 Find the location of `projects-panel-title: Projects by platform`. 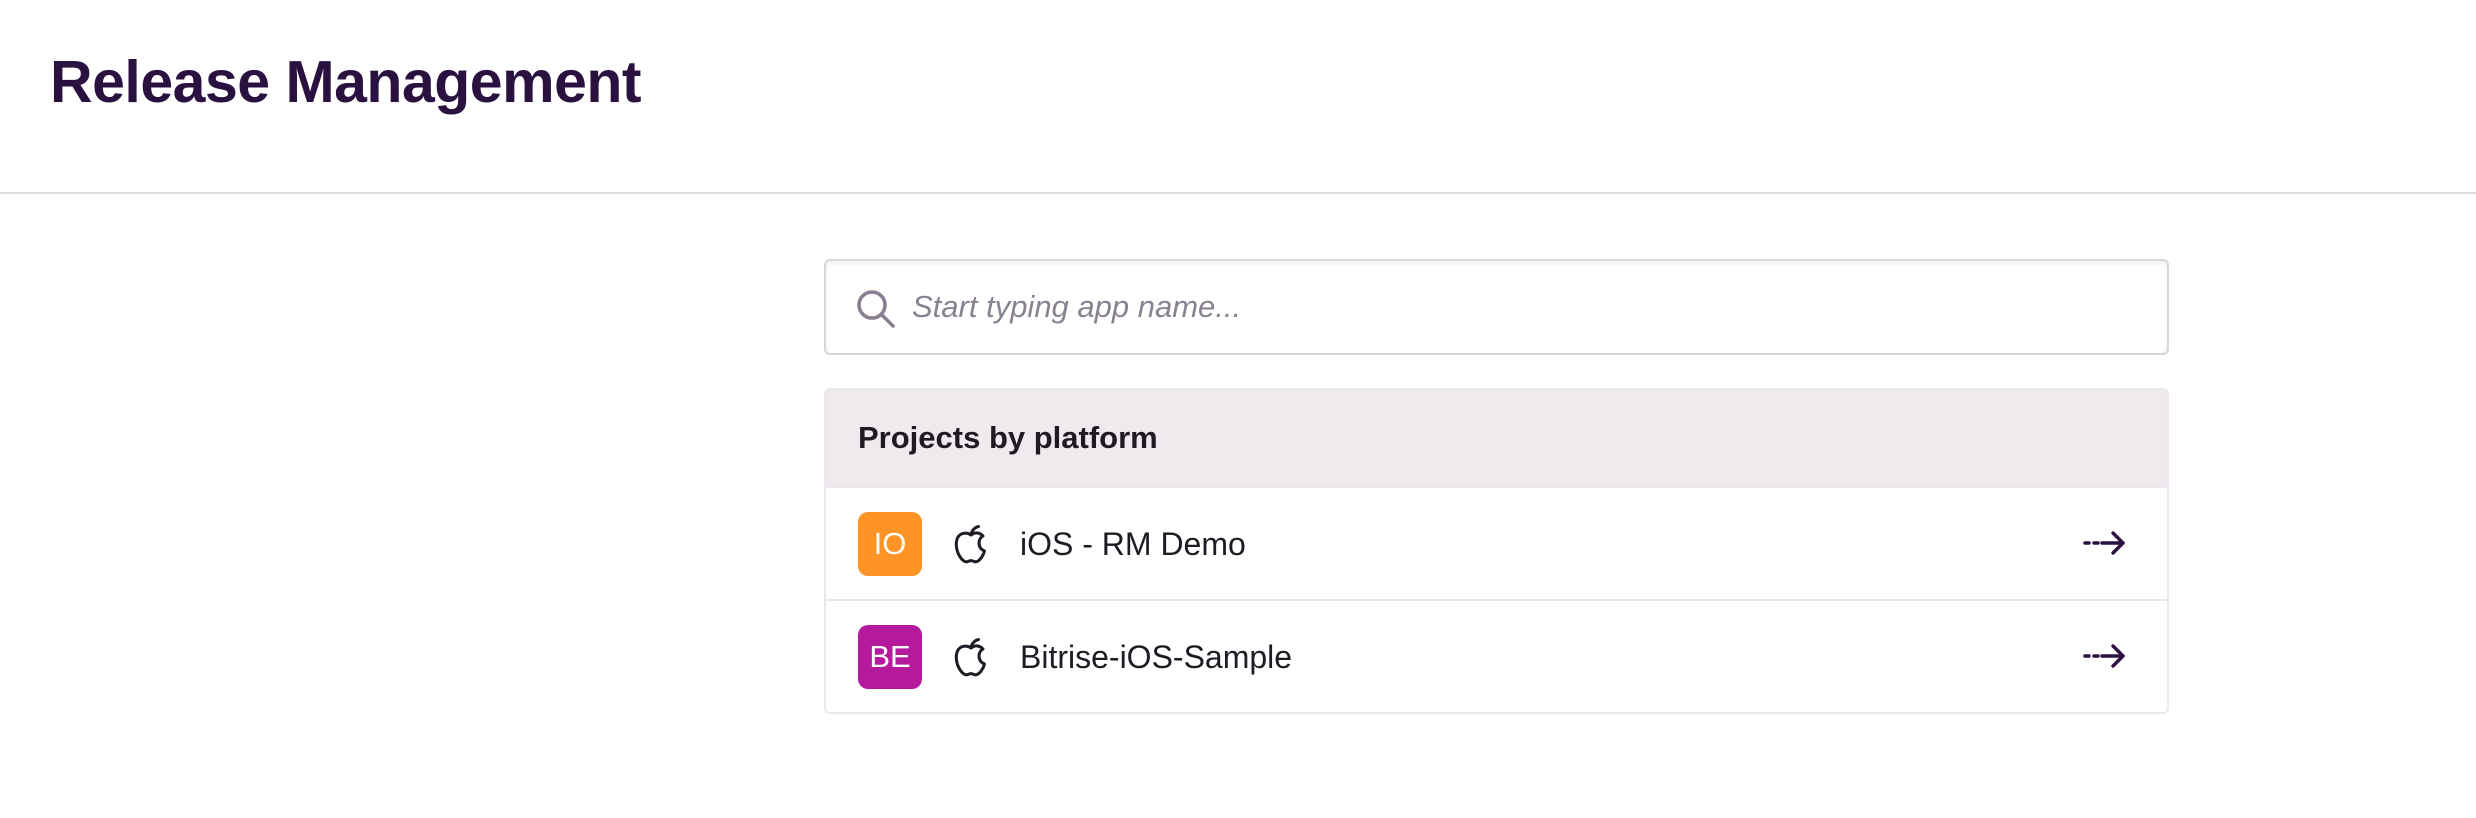

projects-panel-title: Projects by platform is located at coordinates (1008, 437).